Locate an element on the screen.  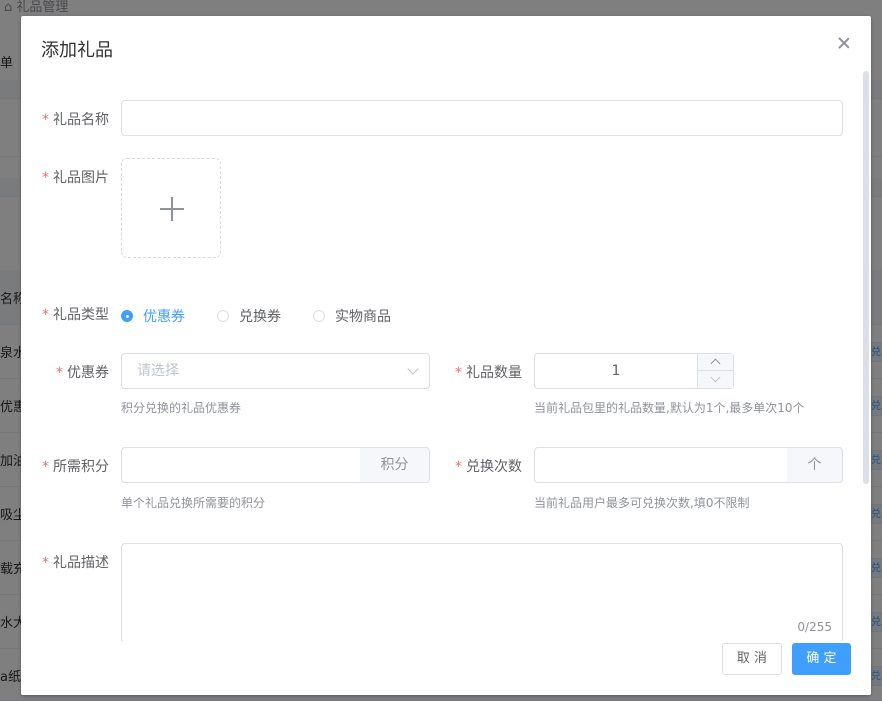
coupon-help: 积分兑换的礼品优惠券 is located at coordinates (181, 408).